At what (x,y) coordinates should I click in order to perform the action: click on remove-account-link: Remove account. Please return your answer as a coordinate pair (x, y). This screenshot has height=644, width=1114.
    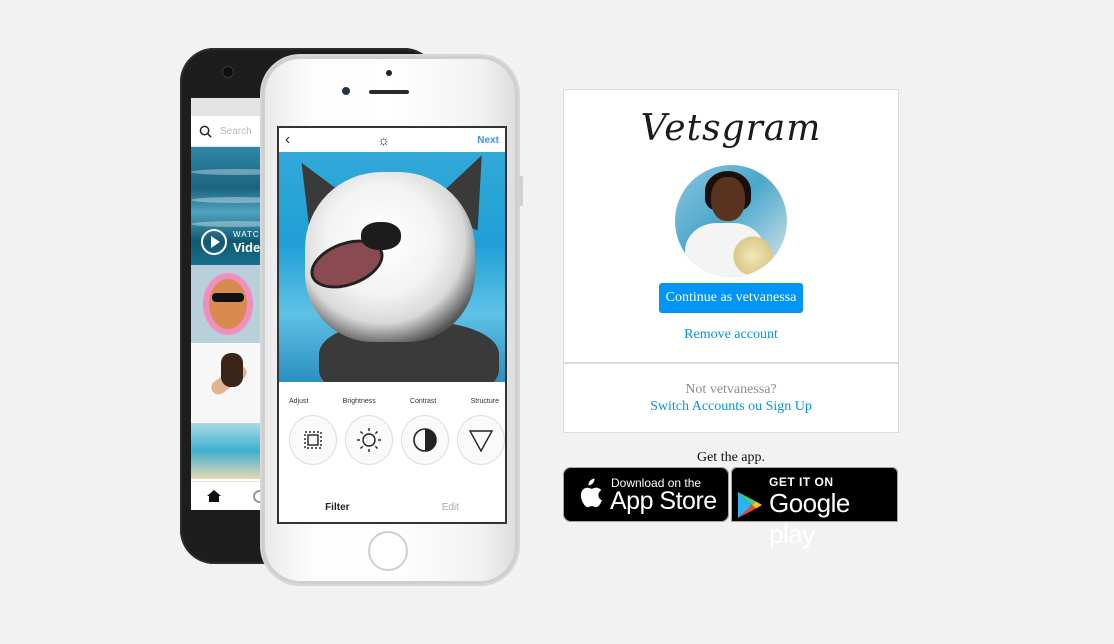
    Looking at the image, I should click on (731, 335).